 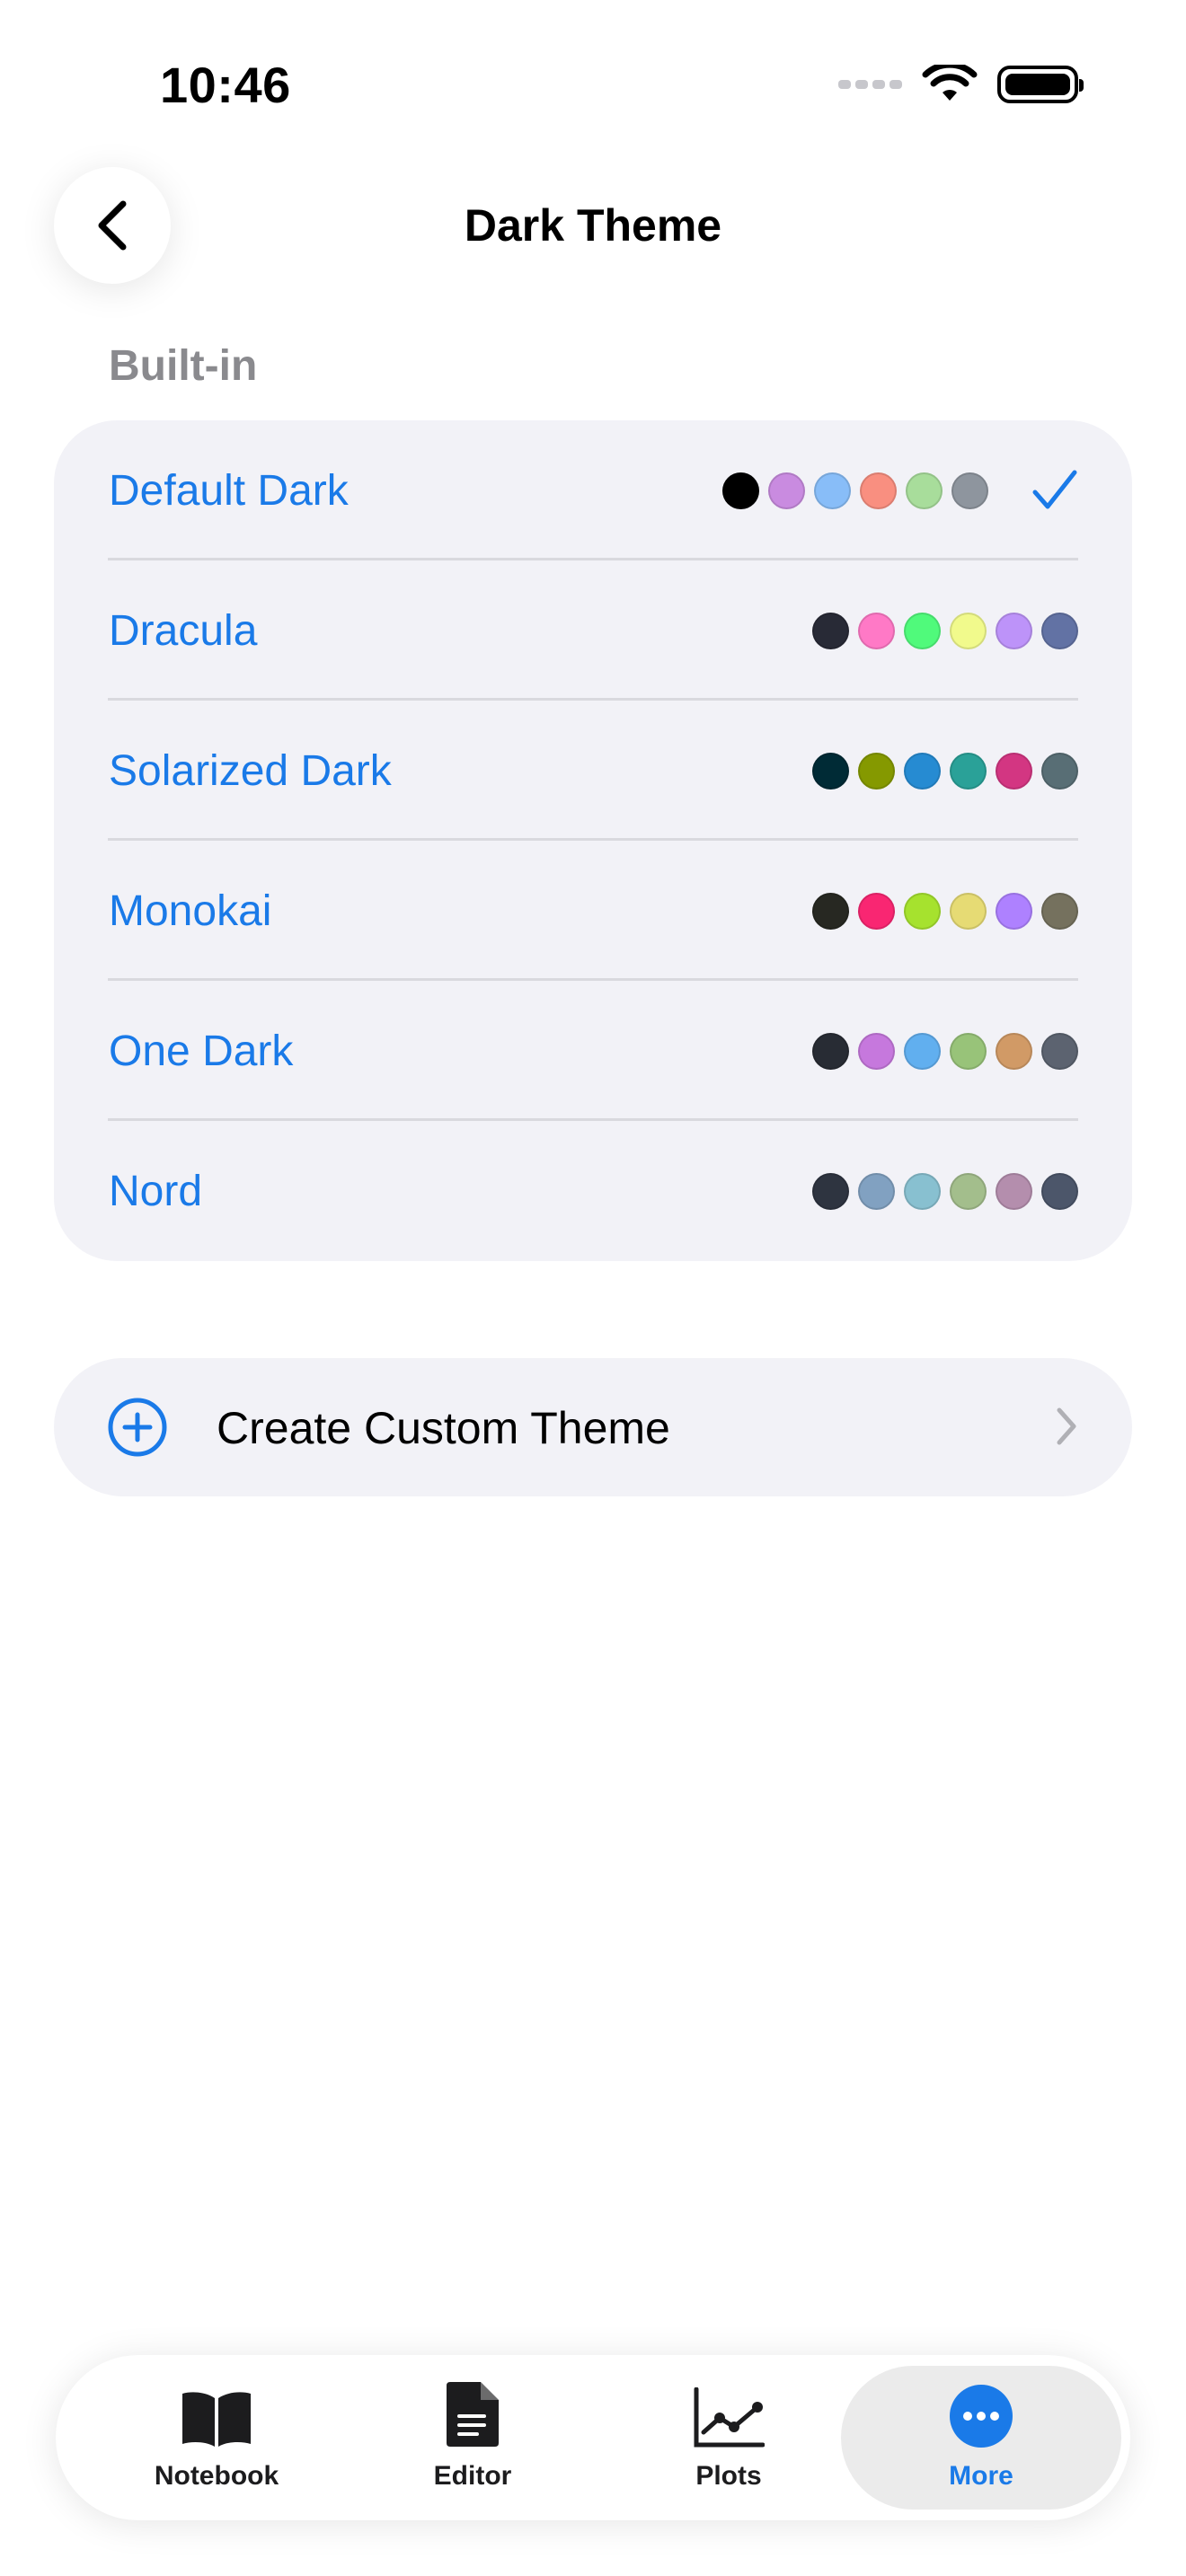 I want to click on tab-label: More, so click(x=981, y=2476).